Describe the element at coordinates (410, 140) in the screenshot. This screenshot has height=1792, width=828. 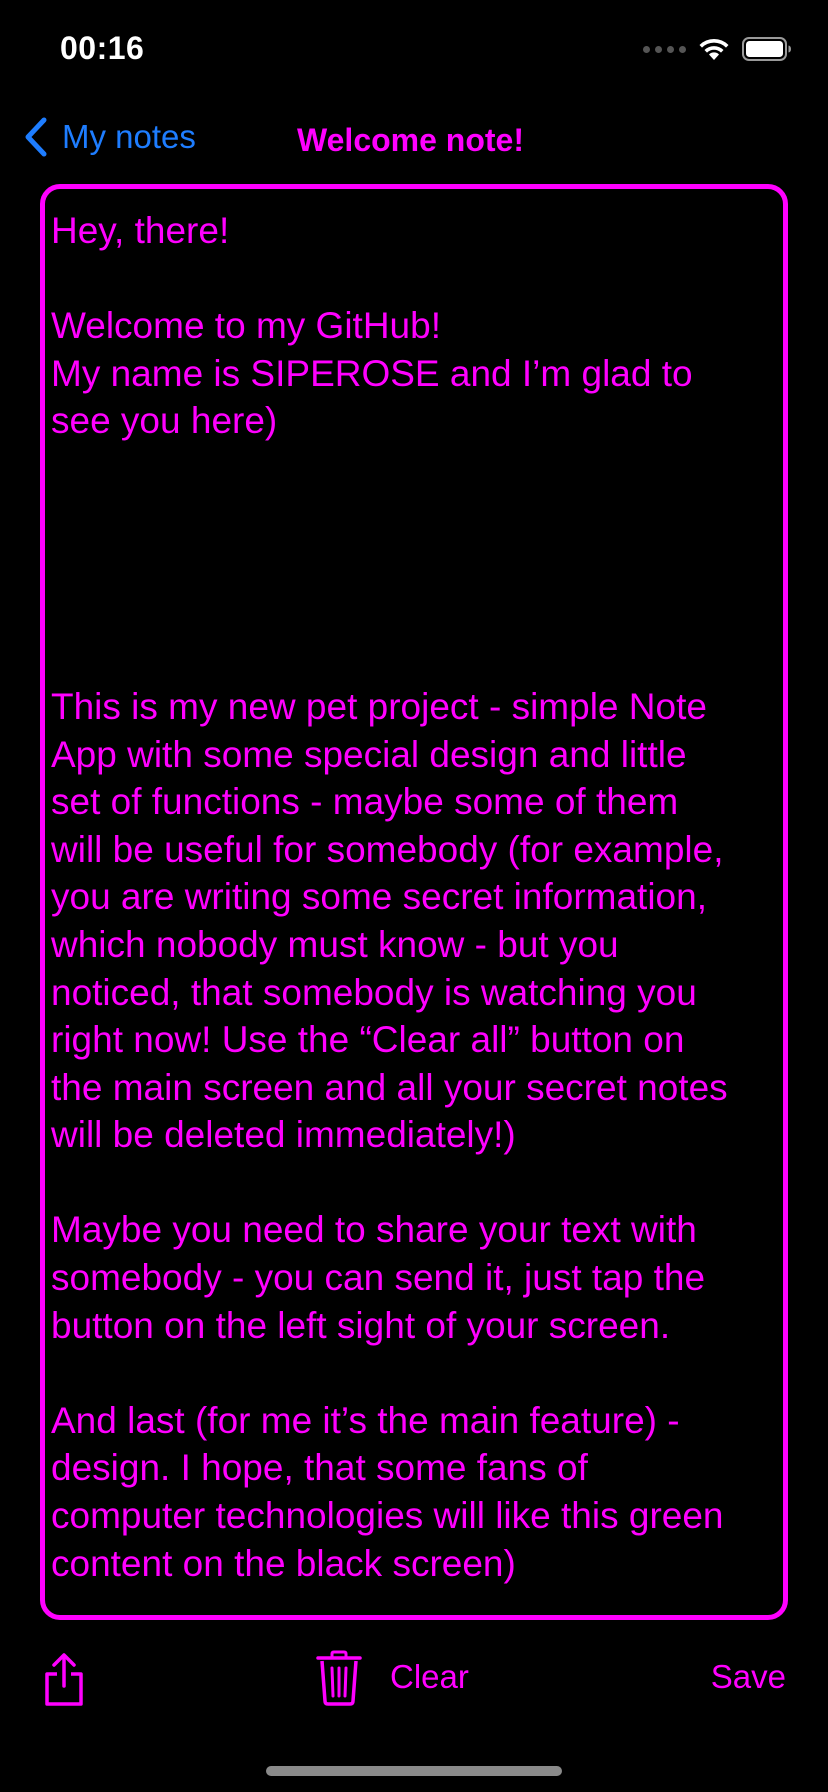
I see `page-title: Welcome note!` at that location.